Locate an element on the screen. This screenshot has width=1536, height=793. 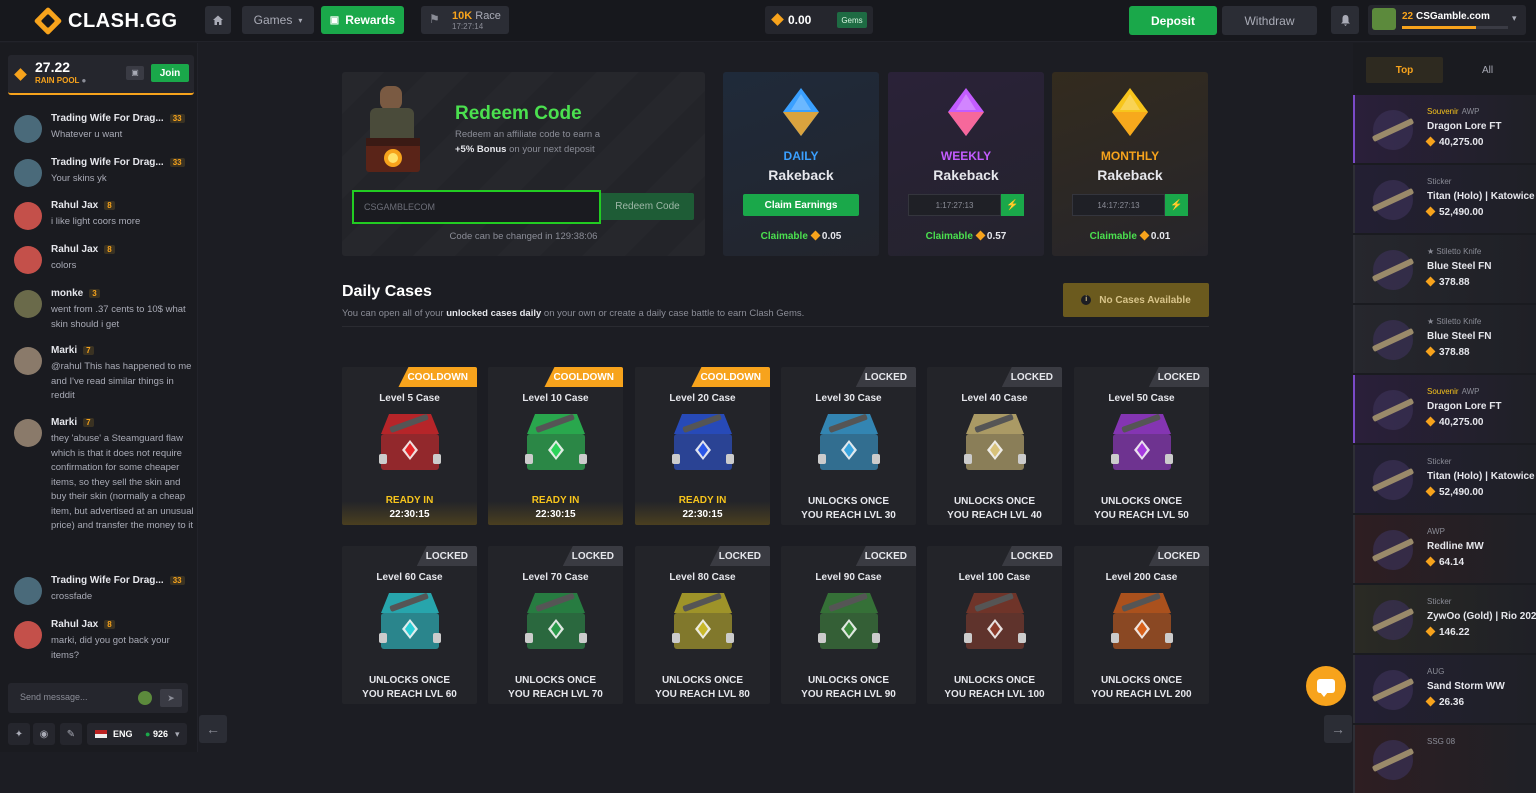
drop-item: AUG Sand Storm WW 26.36 is located at coordinates (1444, 689).